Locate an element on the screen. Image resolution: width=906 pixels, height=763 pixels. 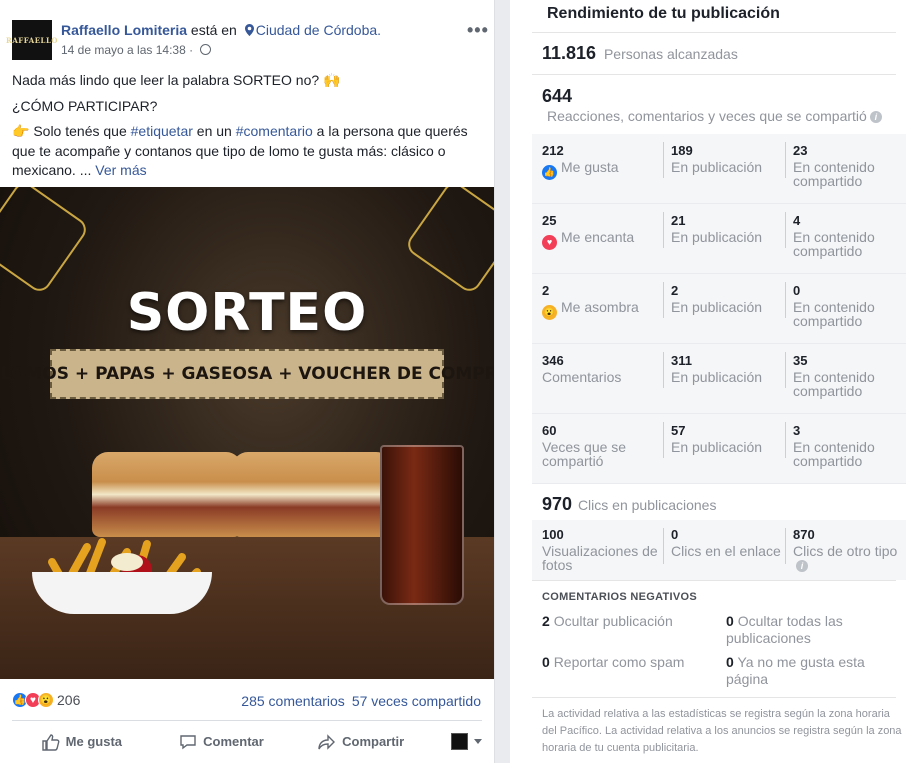
breakdown-shared: 3 En contenido compartido is located at coordinates (848, 446).